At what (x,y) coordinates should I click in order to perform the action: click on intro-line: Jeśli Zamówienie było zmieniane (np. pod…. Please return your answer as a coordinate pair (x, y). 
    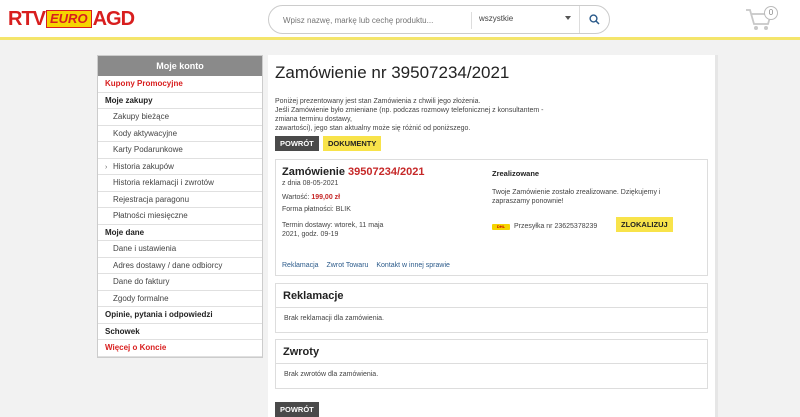
    Looking at the image, I should click on (409, 115).